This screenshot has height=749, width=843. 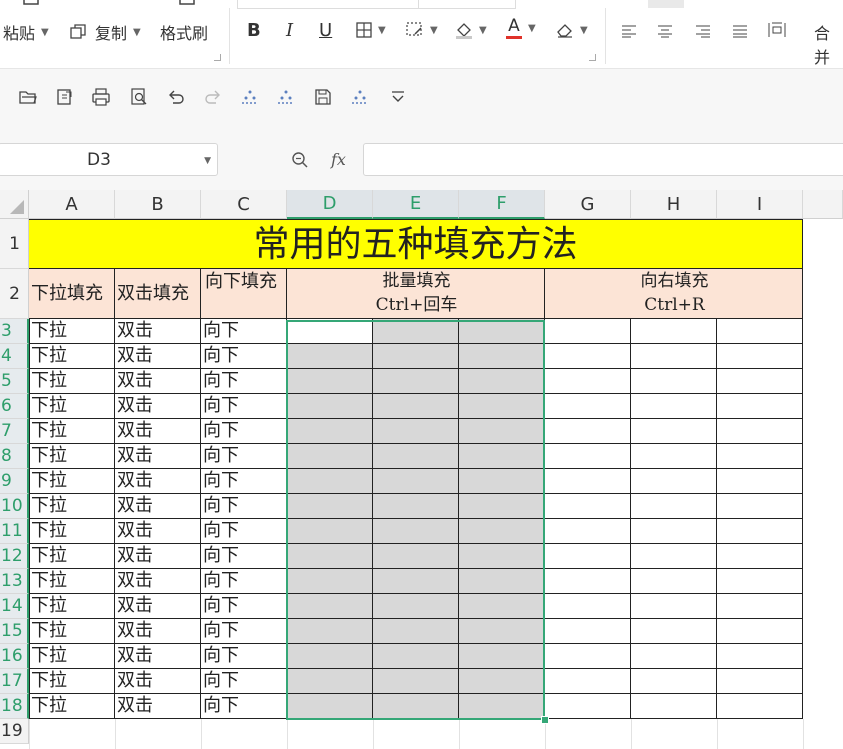 I want to click on cell-h3, so click(x=674, y=331).